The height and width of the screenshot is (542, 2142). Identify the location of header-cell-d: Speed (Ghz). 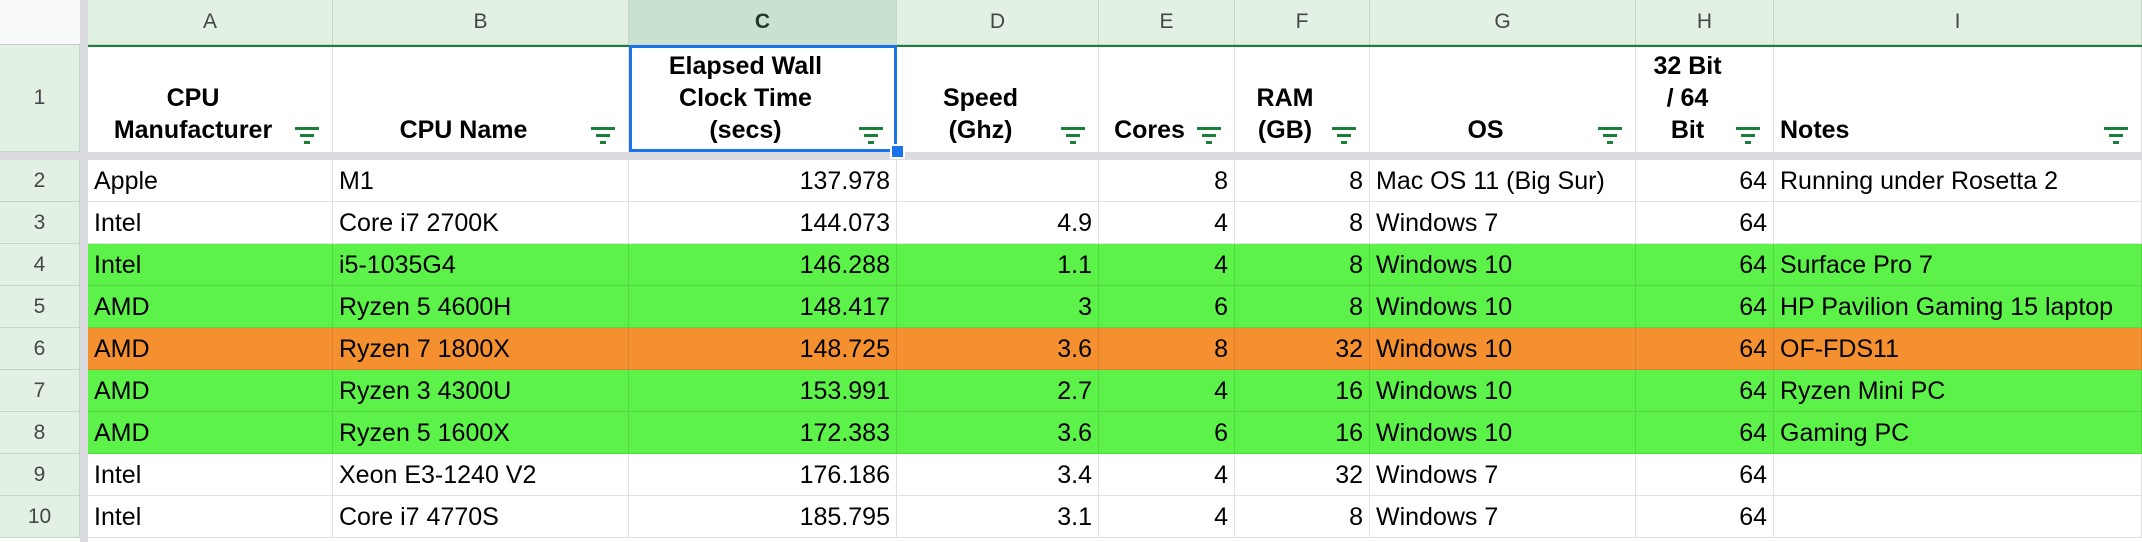
(998, 98).